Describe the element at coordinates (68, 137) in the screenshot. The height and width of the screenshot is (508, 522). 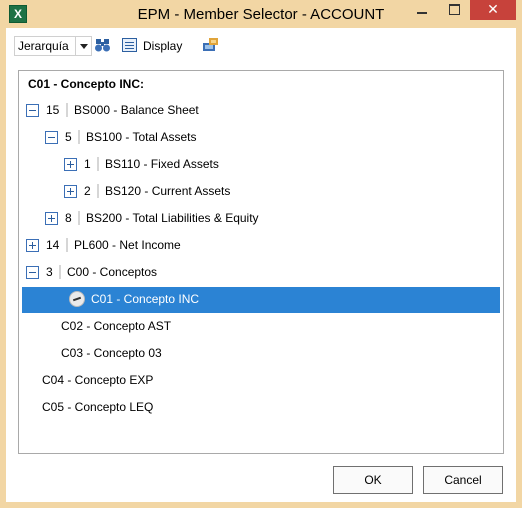
I see `child-count: 5` at that location.